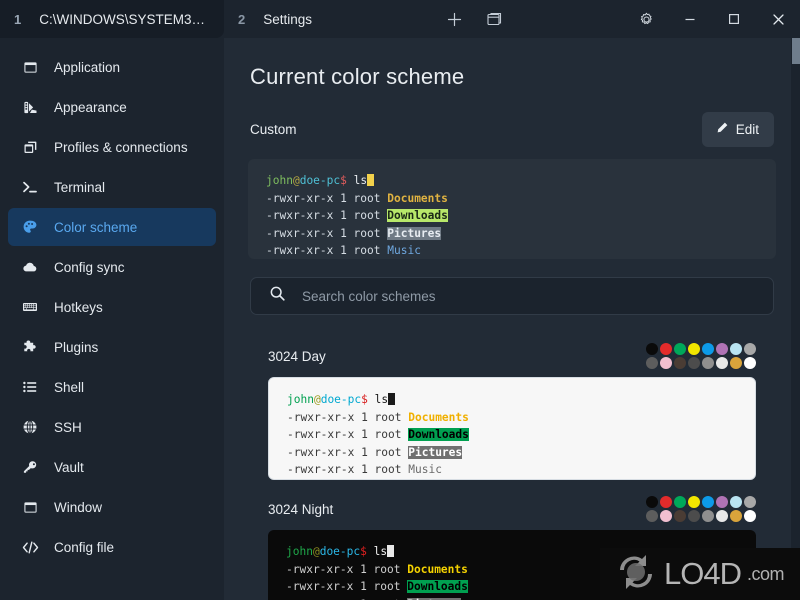 The width and height of the screenshot is (800, 600). I want to click on terminal-prompt-icon, so click(30, 187).